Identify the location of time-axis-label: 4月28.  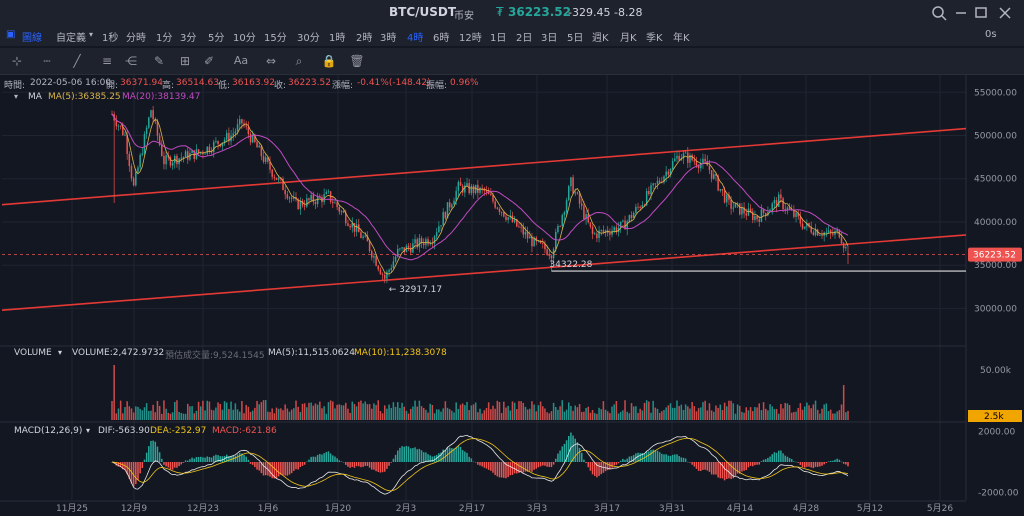
(806, 508).